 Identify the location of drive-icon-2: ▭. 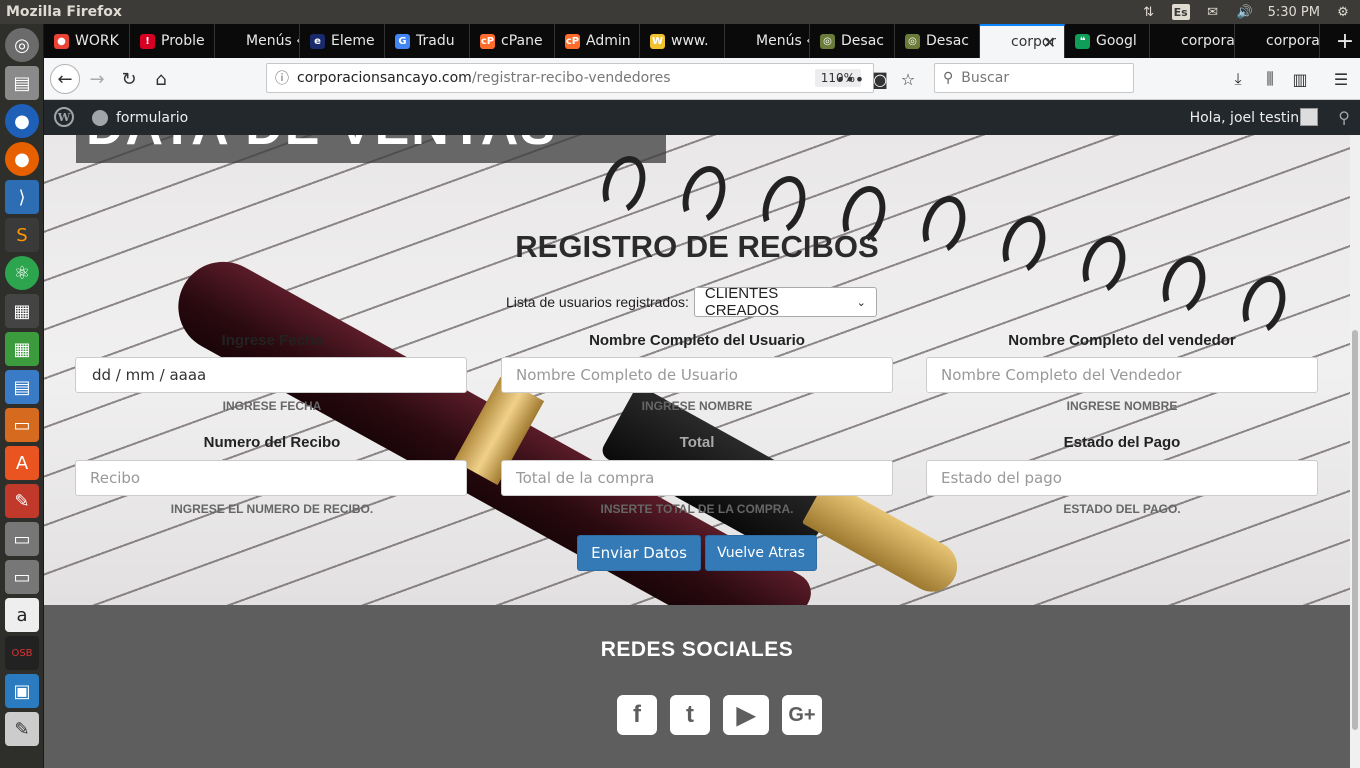
(22, 577).